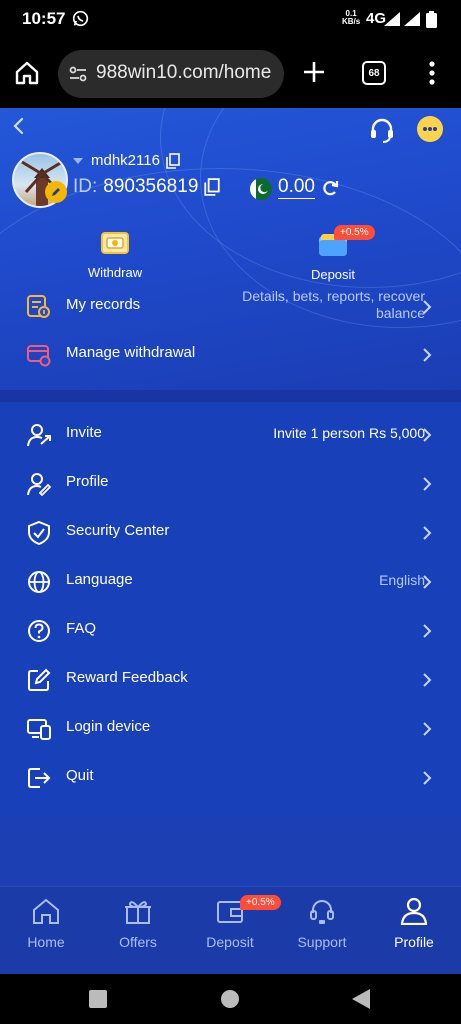 The width and height of the screenshot is (461, 1024). Describe the element at coordinates (131, 352) in the screenshot. I see `manage-withdrawal-label: Manage withdrawal` at that location.